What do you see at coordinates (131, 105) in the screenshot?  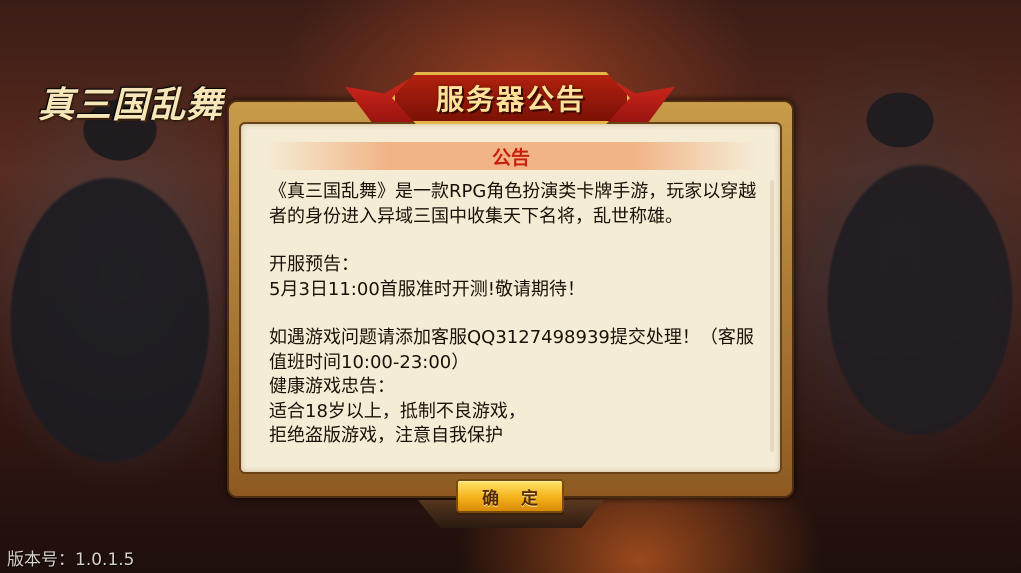 I see `game-logo: 真三国乱舞` at bounding box center [131, 105].